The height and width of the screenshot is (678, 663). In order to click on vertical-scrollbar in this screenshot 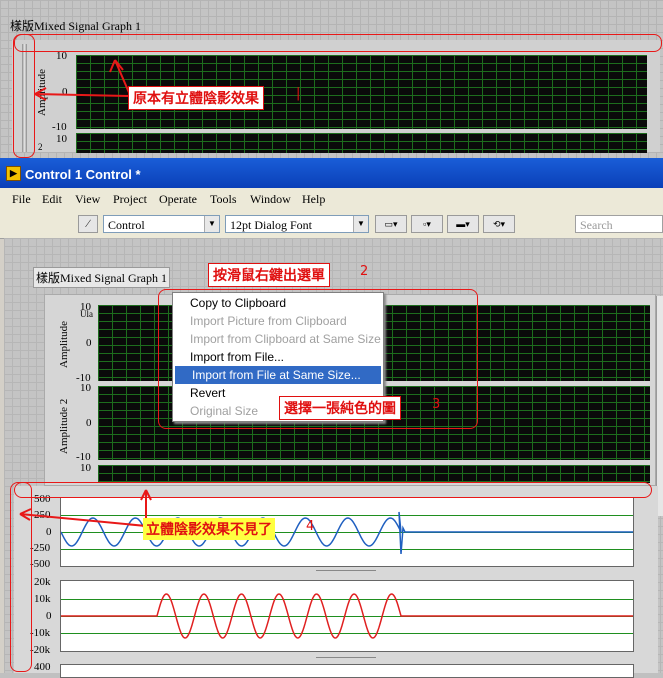, I will do `click(659, 406)`.